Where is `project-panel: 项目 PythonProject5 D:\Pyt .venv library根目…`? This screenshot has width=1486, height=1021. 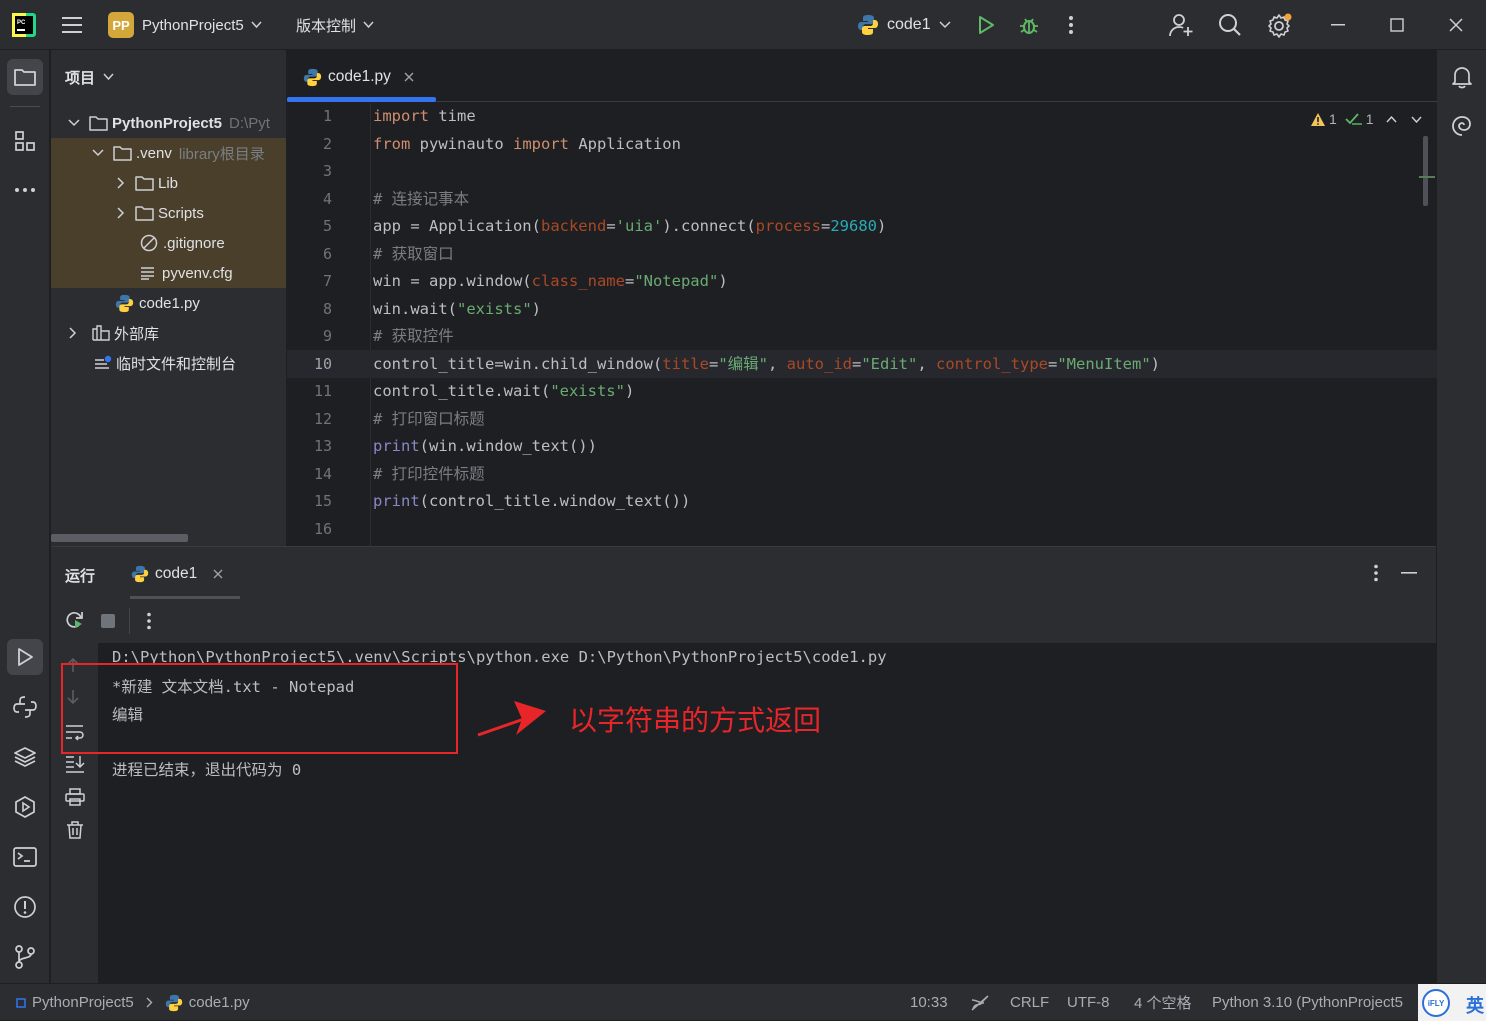 project-panel: 项目 PythonProject5 D:\Pyt .venv library根目… is located at coordinates (168, 298).